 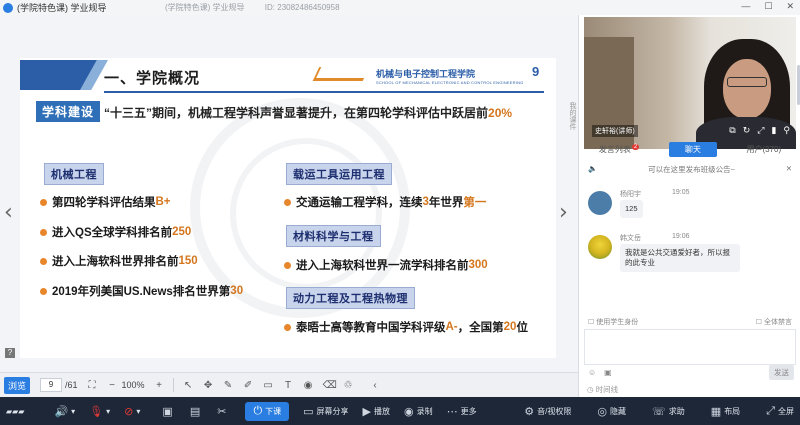 I want to click on use-student-id-checkbox: ☐ 使用学生身份, so click(x=613, y=322).